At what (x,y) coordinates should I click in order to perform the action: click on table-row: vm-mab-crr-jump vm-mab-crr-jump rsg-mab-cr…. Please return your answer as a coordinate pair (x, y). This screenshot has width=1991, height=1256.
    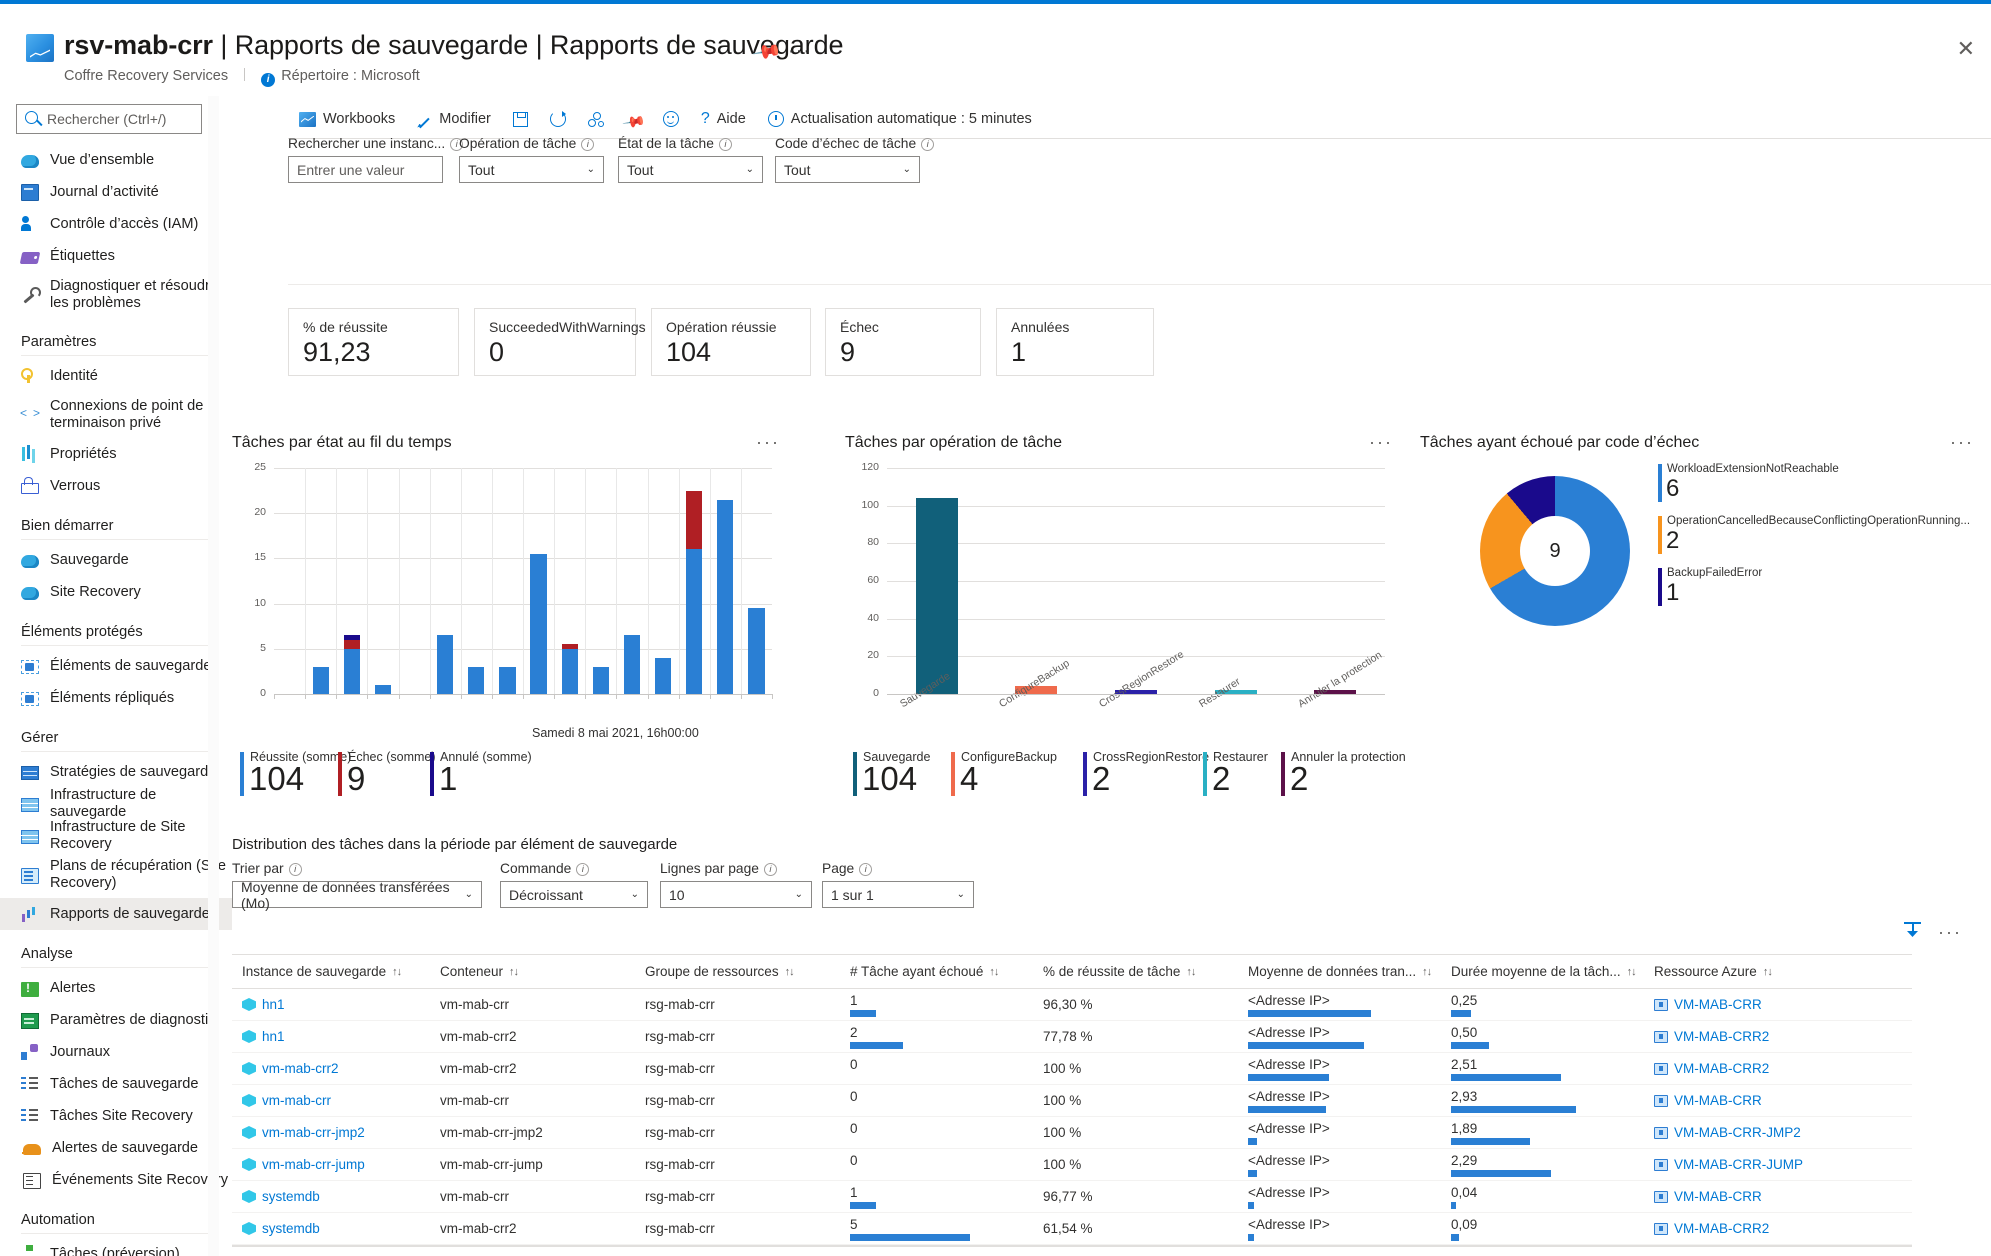
    Looking at the image, I should click on (1072, 1165).